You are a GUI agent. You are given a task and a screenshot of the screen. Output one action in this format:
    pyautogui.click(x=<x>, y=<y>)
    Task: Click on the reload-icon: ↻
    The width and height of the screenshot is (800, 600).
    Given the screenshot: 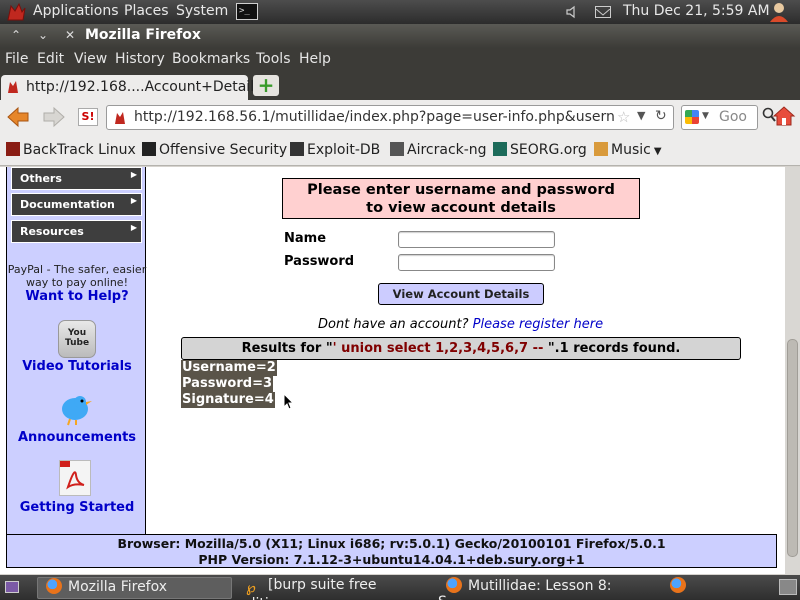 What is the action you would take?
    pyautogui.click(x=661, y=116)
    